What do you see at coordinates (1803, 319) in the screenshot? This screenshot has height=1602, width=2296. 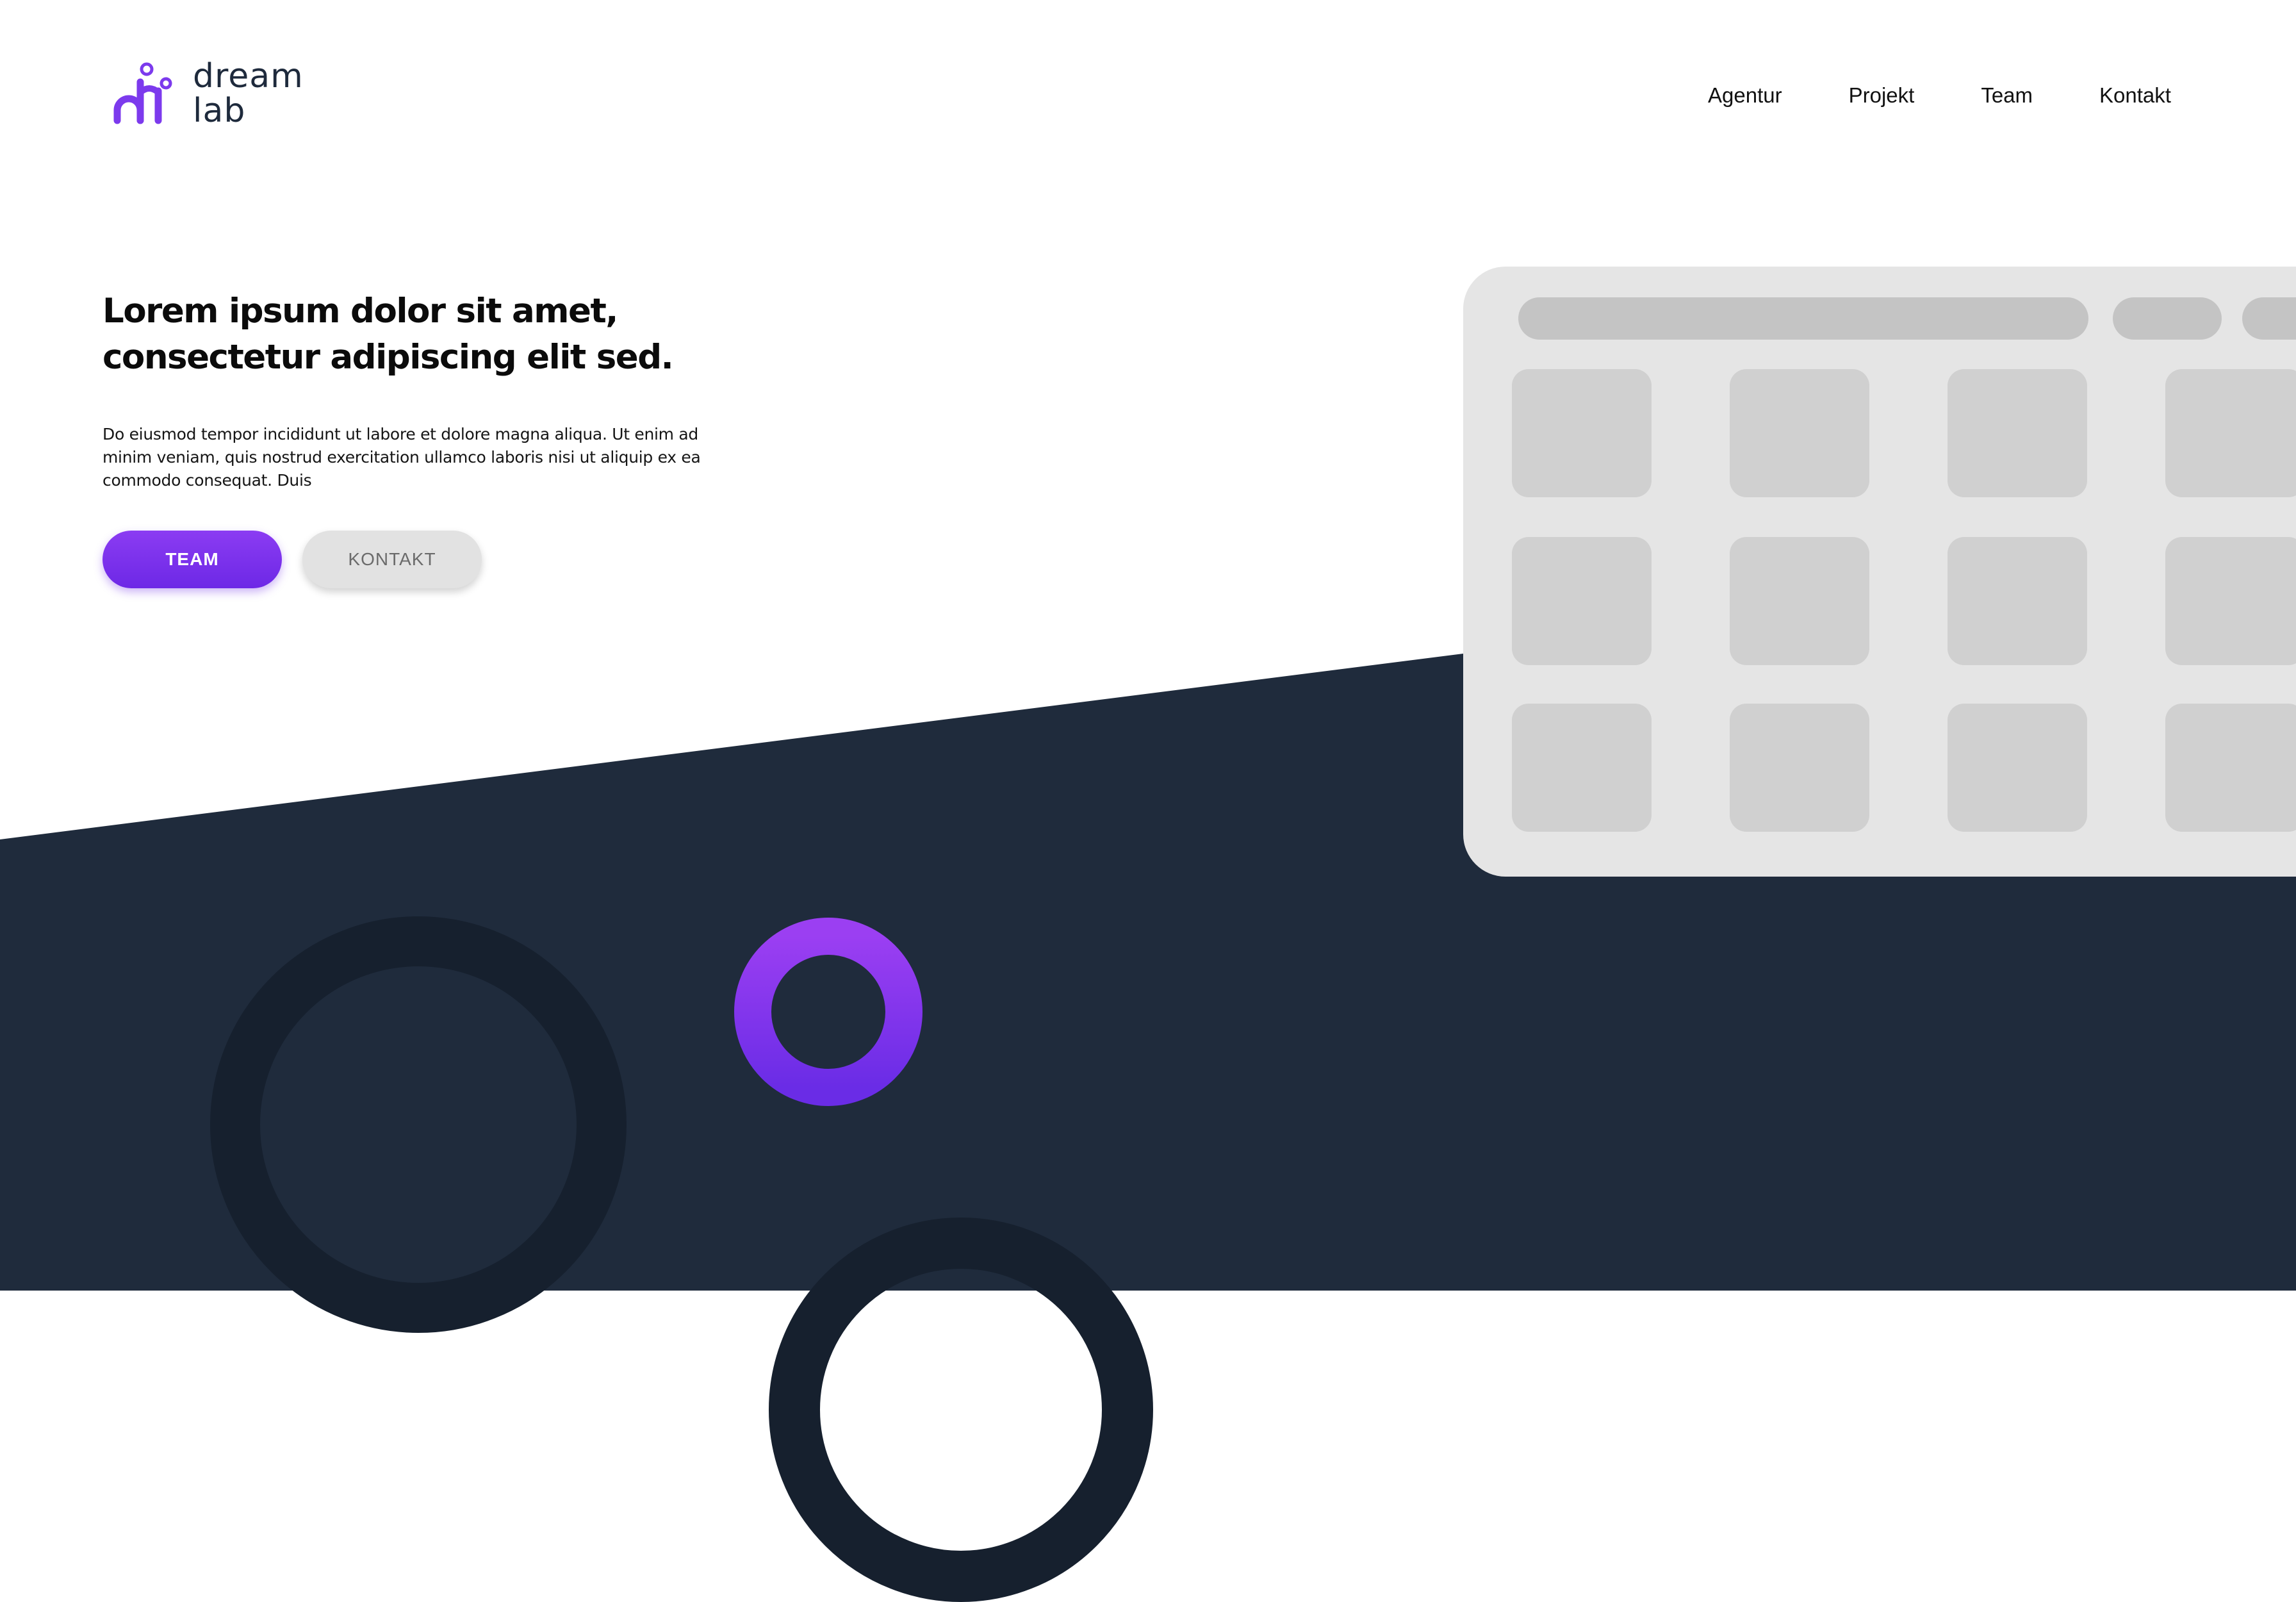 I see `mockup-search-bar-placeholder` at bounding box center [1803, 319].